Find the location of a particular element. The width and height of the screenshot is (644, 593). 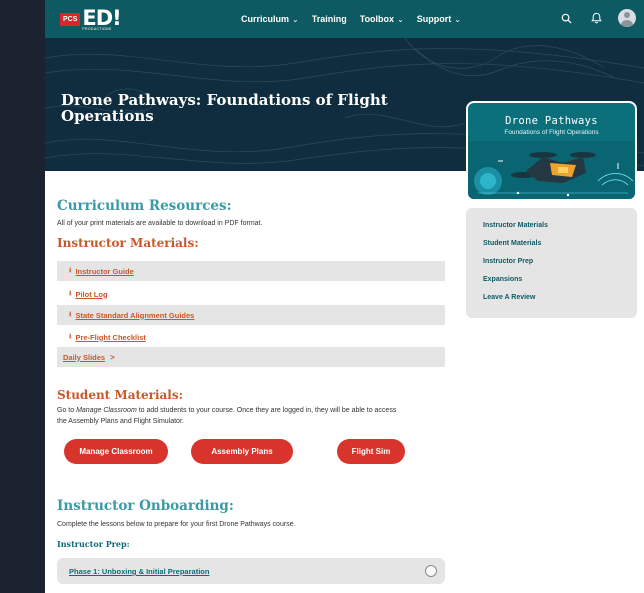

curriculum-resources-heading: Curriculum Resources: is located at coordinates (144, 206).